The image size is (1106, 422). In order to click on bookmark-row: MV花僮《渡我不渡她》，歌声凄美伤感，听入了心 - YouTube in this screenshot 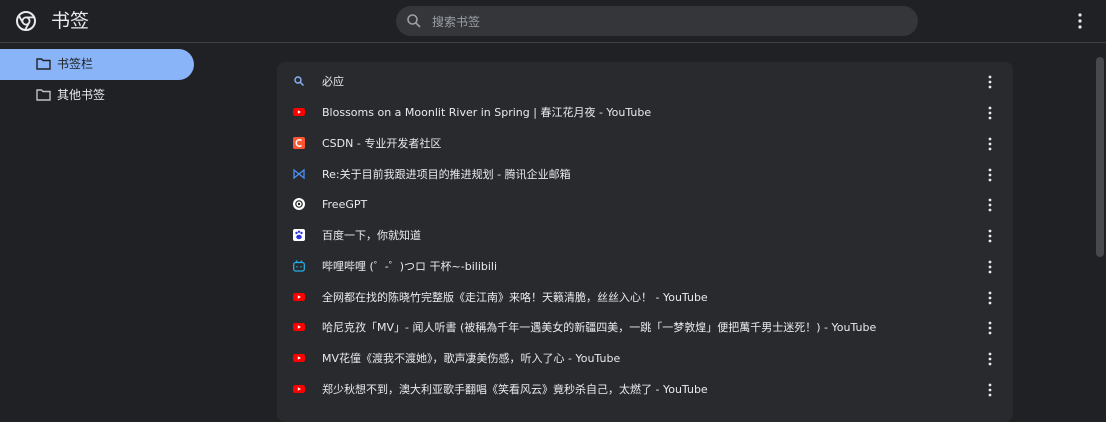, I will do `click(645, 359)`.